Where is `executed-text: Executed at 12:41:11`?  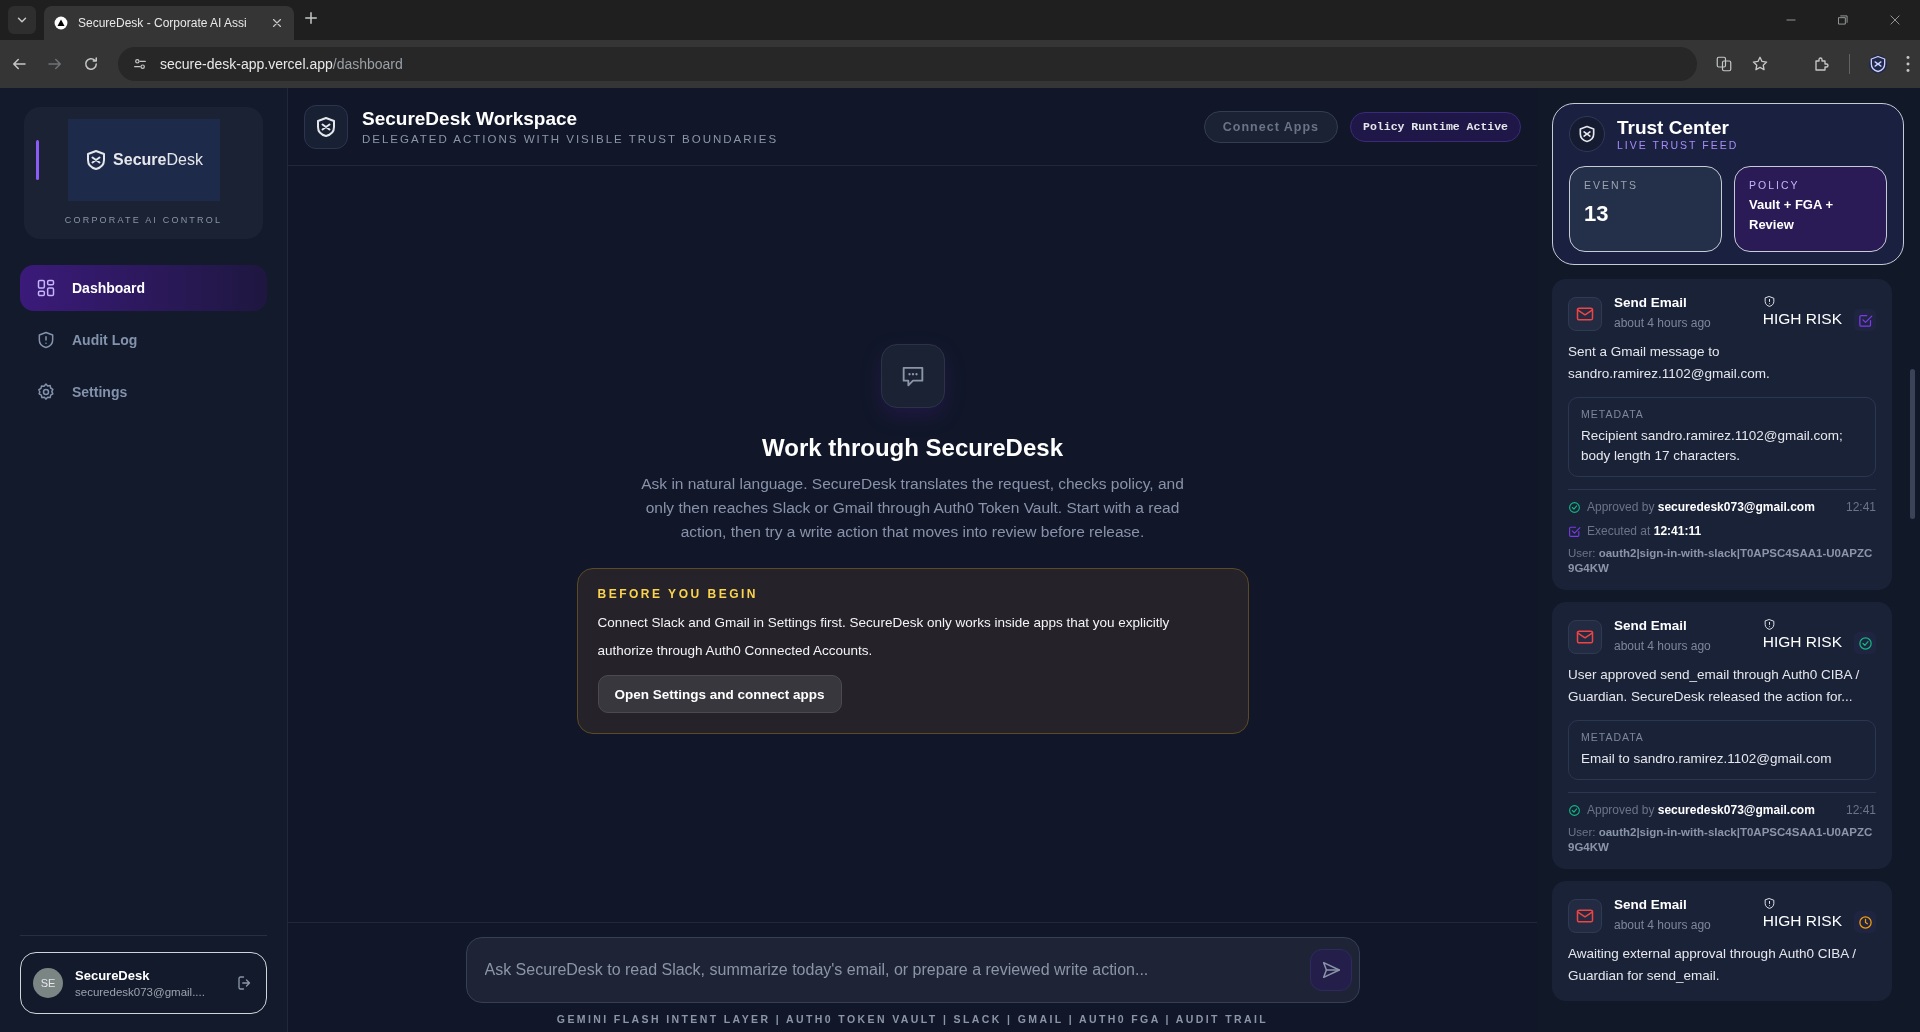
executed-text: Executed at 12:41:11 is located at coordinates (1644, 531).